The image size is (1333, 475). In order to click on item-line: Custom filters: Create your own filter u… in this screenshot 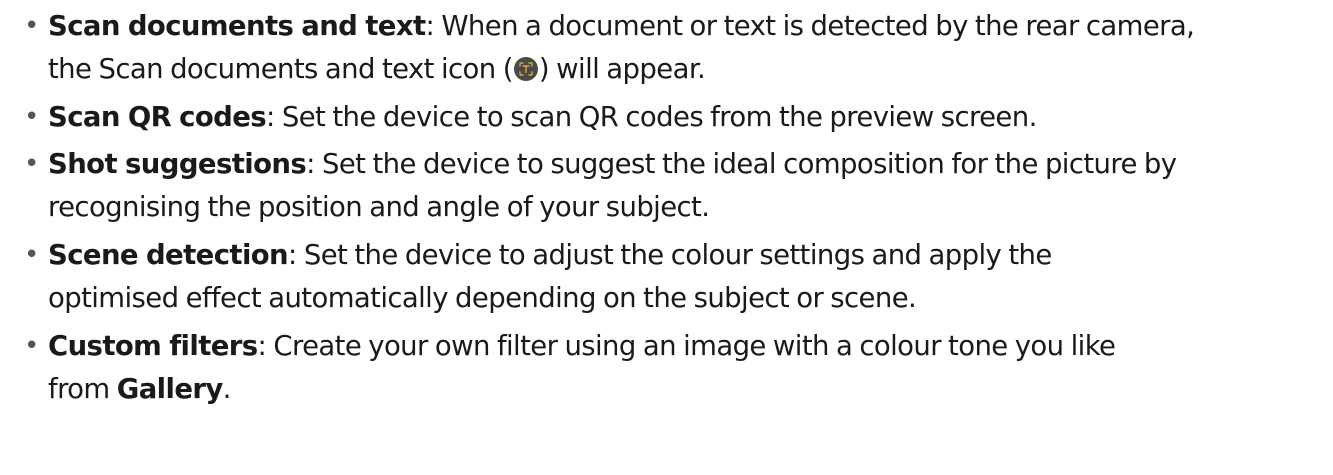, I will do `click(582, 346)`.